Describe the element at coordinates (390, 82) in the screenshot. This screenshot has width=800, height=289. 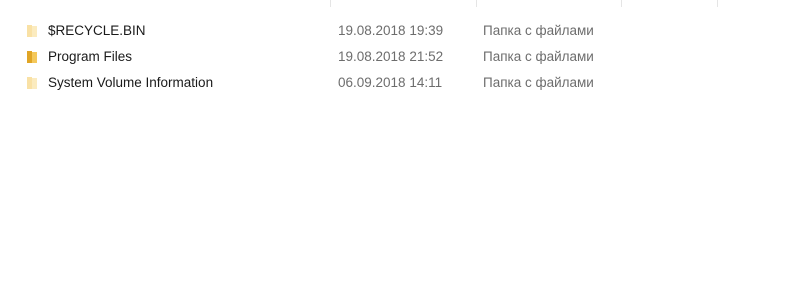
I see `file-date-modified: 06.09.2018 14:11` at that location.